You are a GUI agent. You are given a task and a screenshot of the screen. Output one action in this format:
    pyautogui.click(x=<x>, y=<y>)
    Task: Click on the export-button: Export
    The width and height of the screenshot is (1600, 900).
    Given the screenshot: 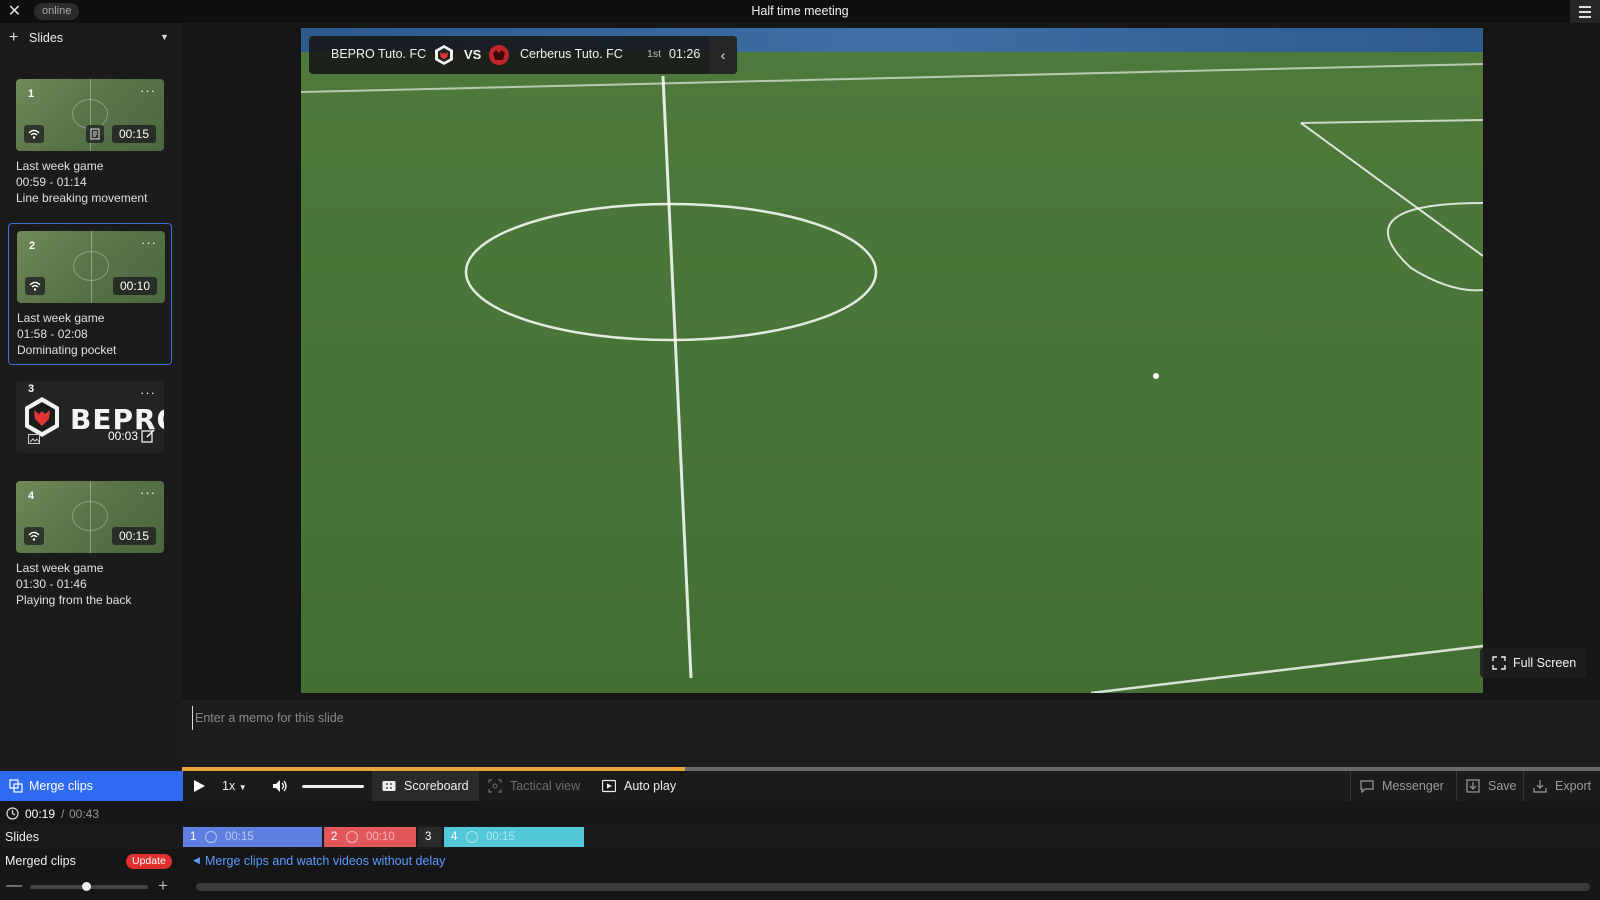 What is the action you would take?
    pyautogui.click(x=1561, y=786)
    